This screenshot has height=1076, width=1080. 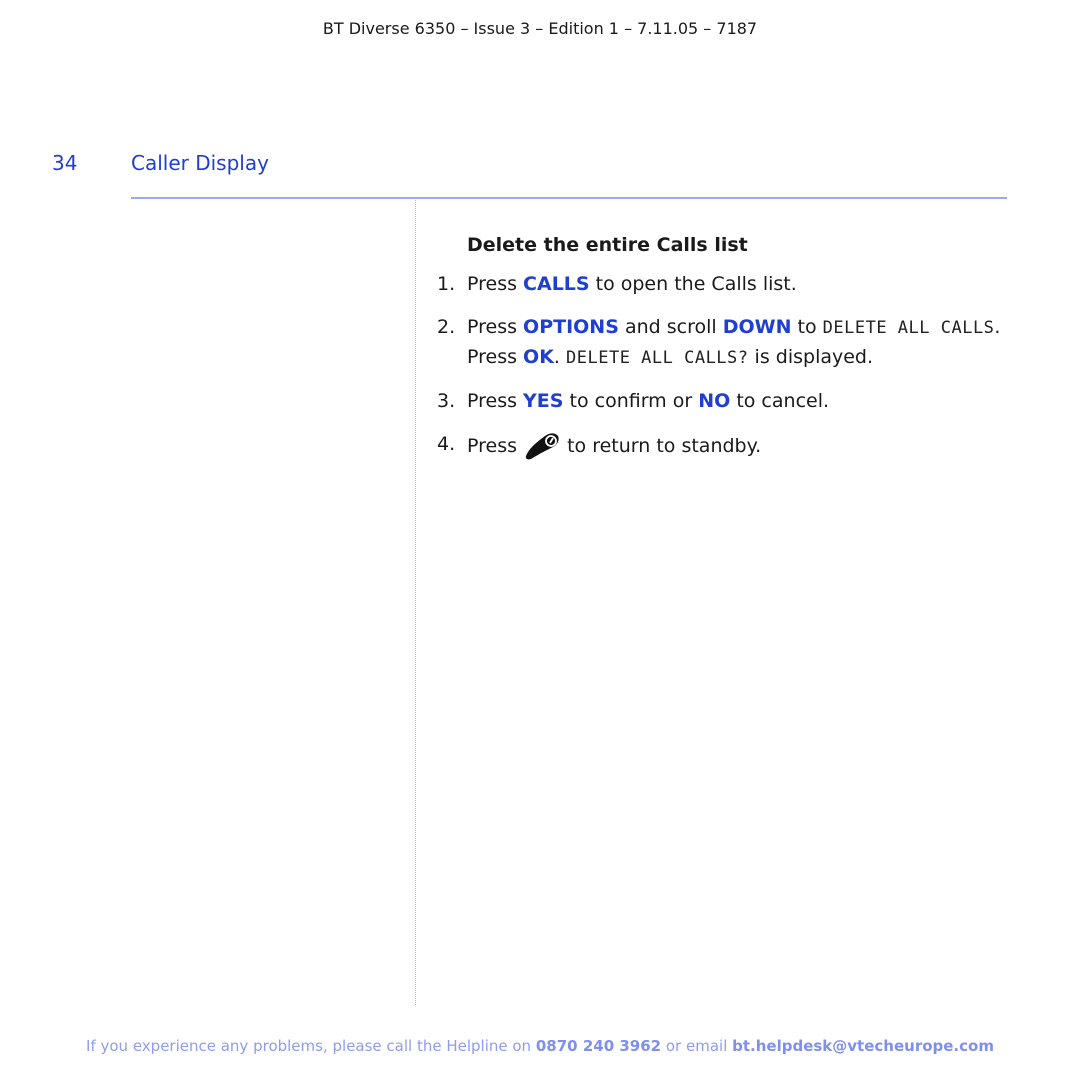 I want to click on key-yes: YES, so click(x=543, y=401).